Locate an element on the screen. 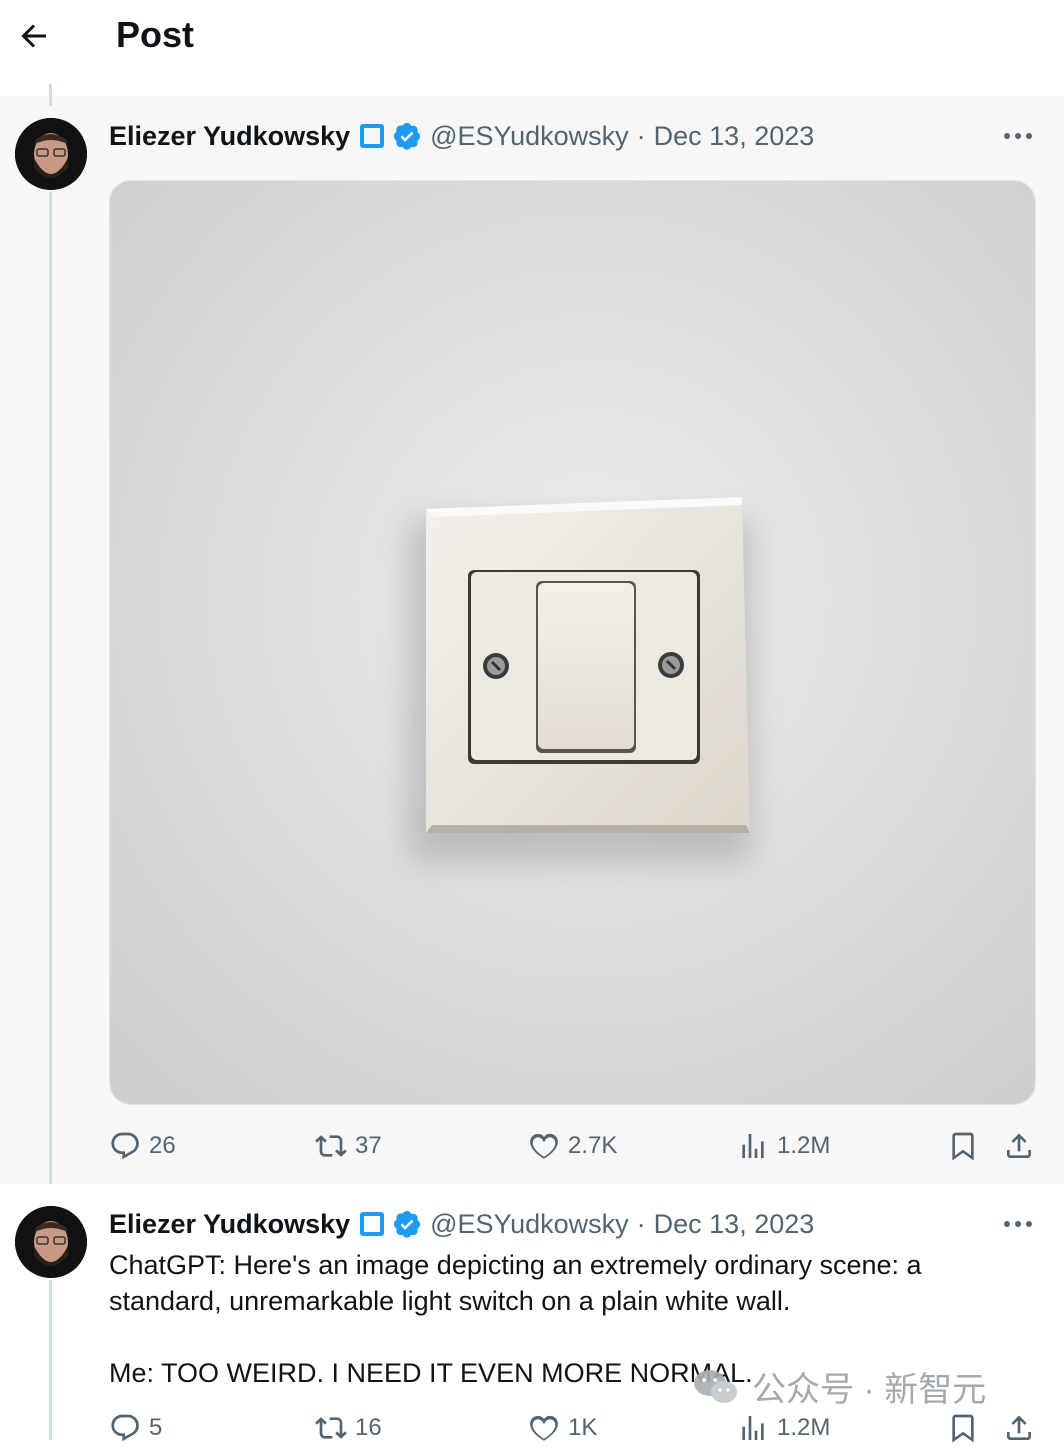  like-button: 1K is located at coordinates (562, 1428).